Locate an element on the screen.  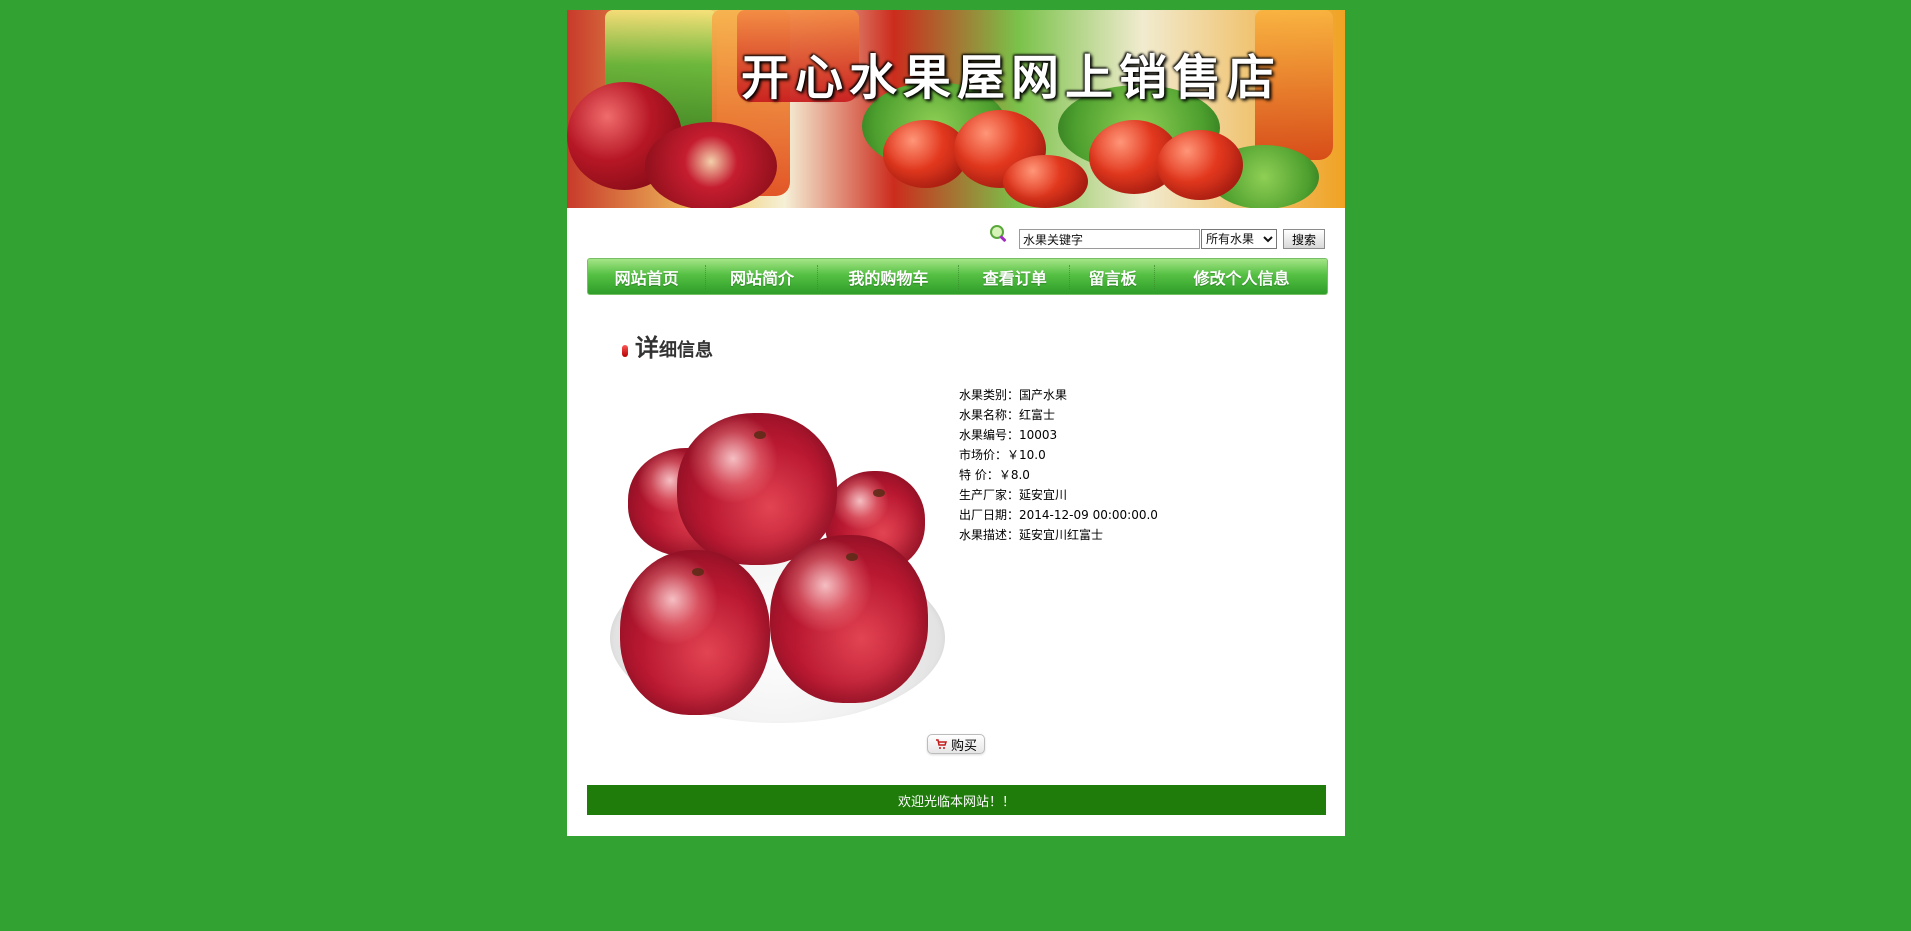
detail-row-id: 水果编号： 10003 is located at coordinates (1058, 435).